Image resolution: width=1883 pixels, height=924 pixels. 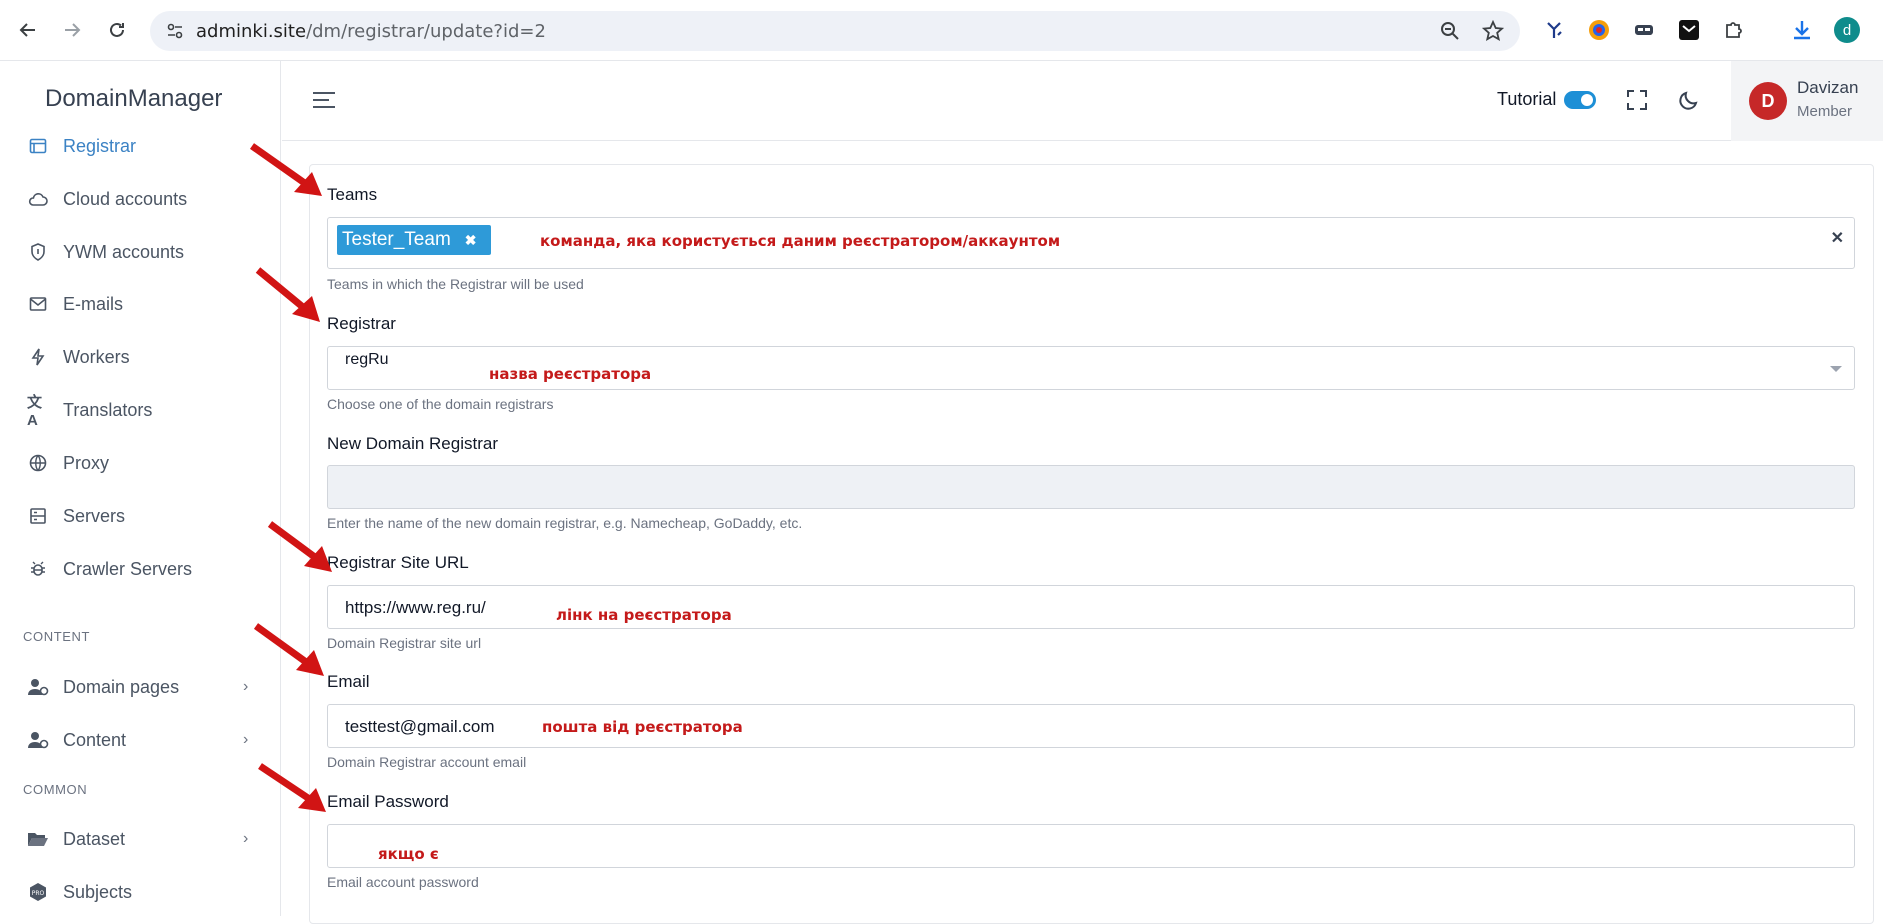 I want to click on chip-remove-icon: ✖, so click(x=471, y=240).